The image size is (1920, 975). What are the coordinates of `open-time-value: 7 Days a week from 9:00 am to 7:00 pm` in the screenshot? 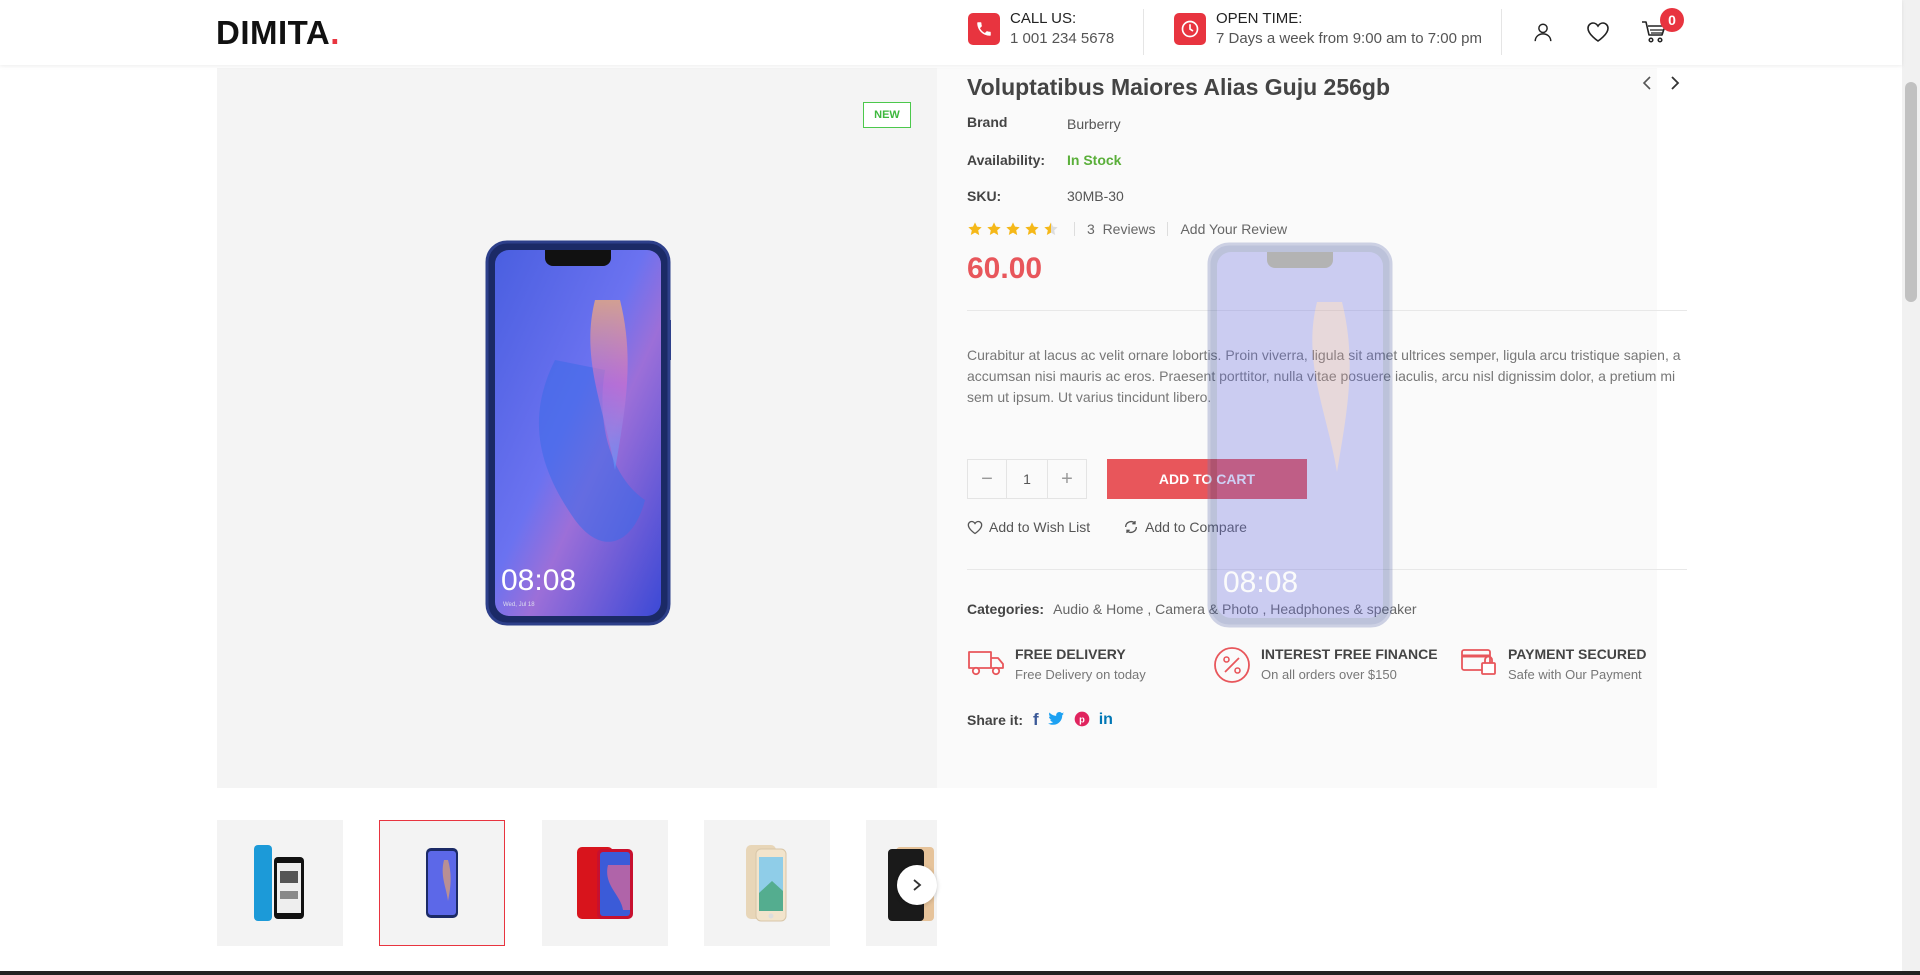 It's located at (1349, 38).